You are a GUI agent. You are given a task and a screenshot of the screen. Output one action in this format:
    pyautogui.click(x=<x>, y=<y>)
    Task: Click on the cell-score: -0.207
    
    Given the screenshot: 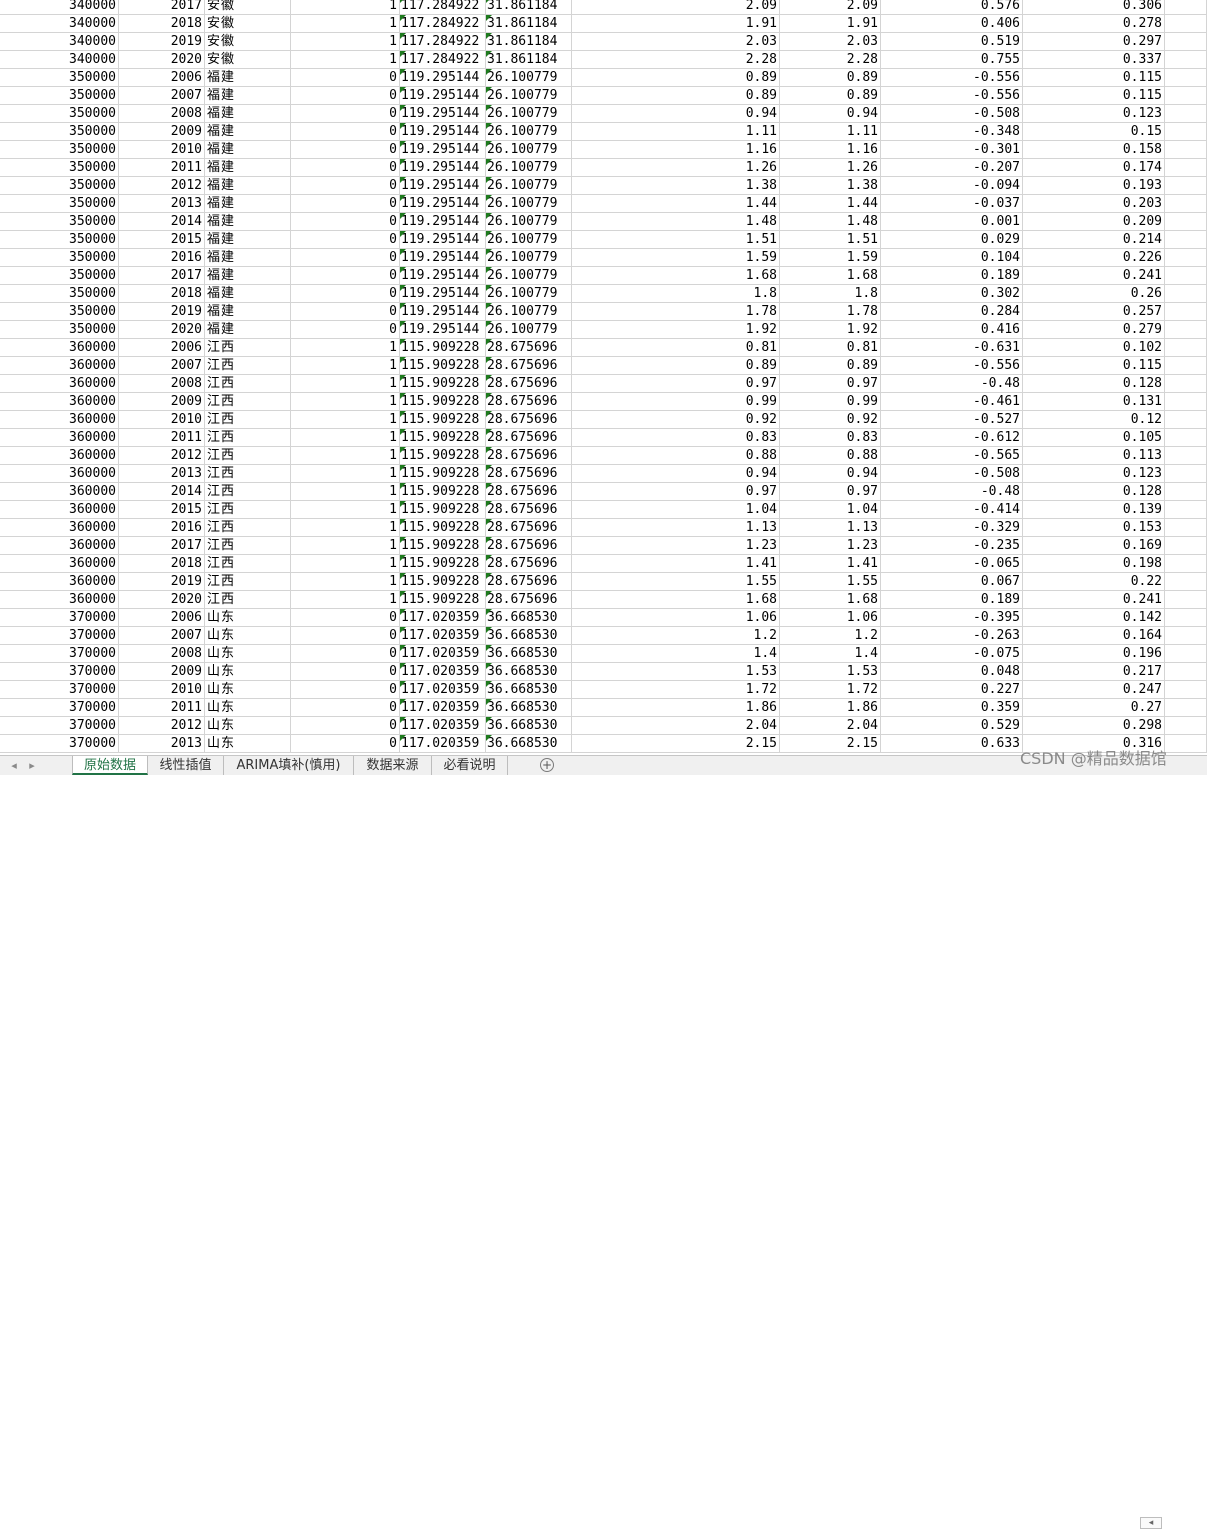 What is the action you would take?
    pyautogui.click(x=952, y=168)
    